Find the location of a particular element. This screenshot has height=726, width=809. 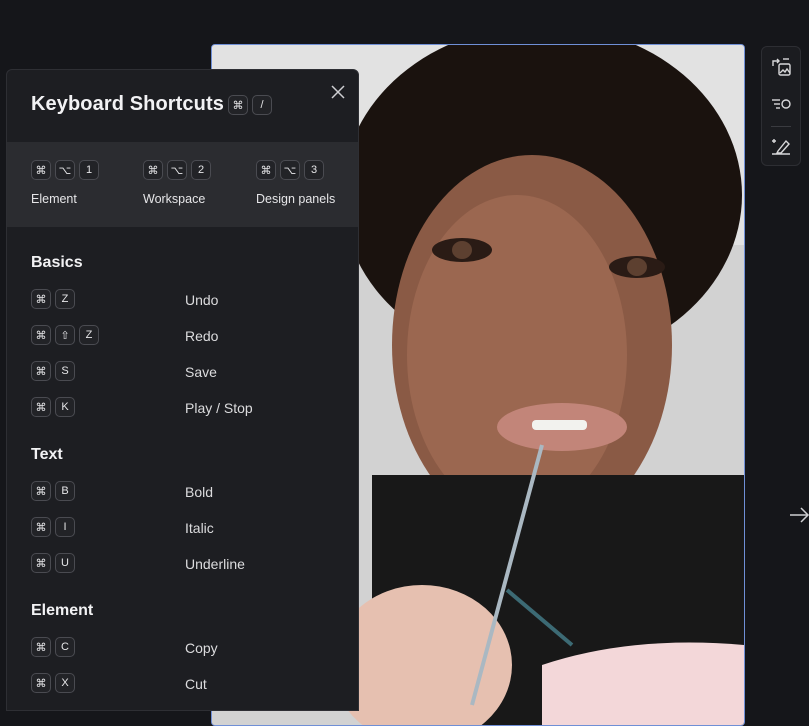

magic-erase-icon is located at coordinates (781, 146).